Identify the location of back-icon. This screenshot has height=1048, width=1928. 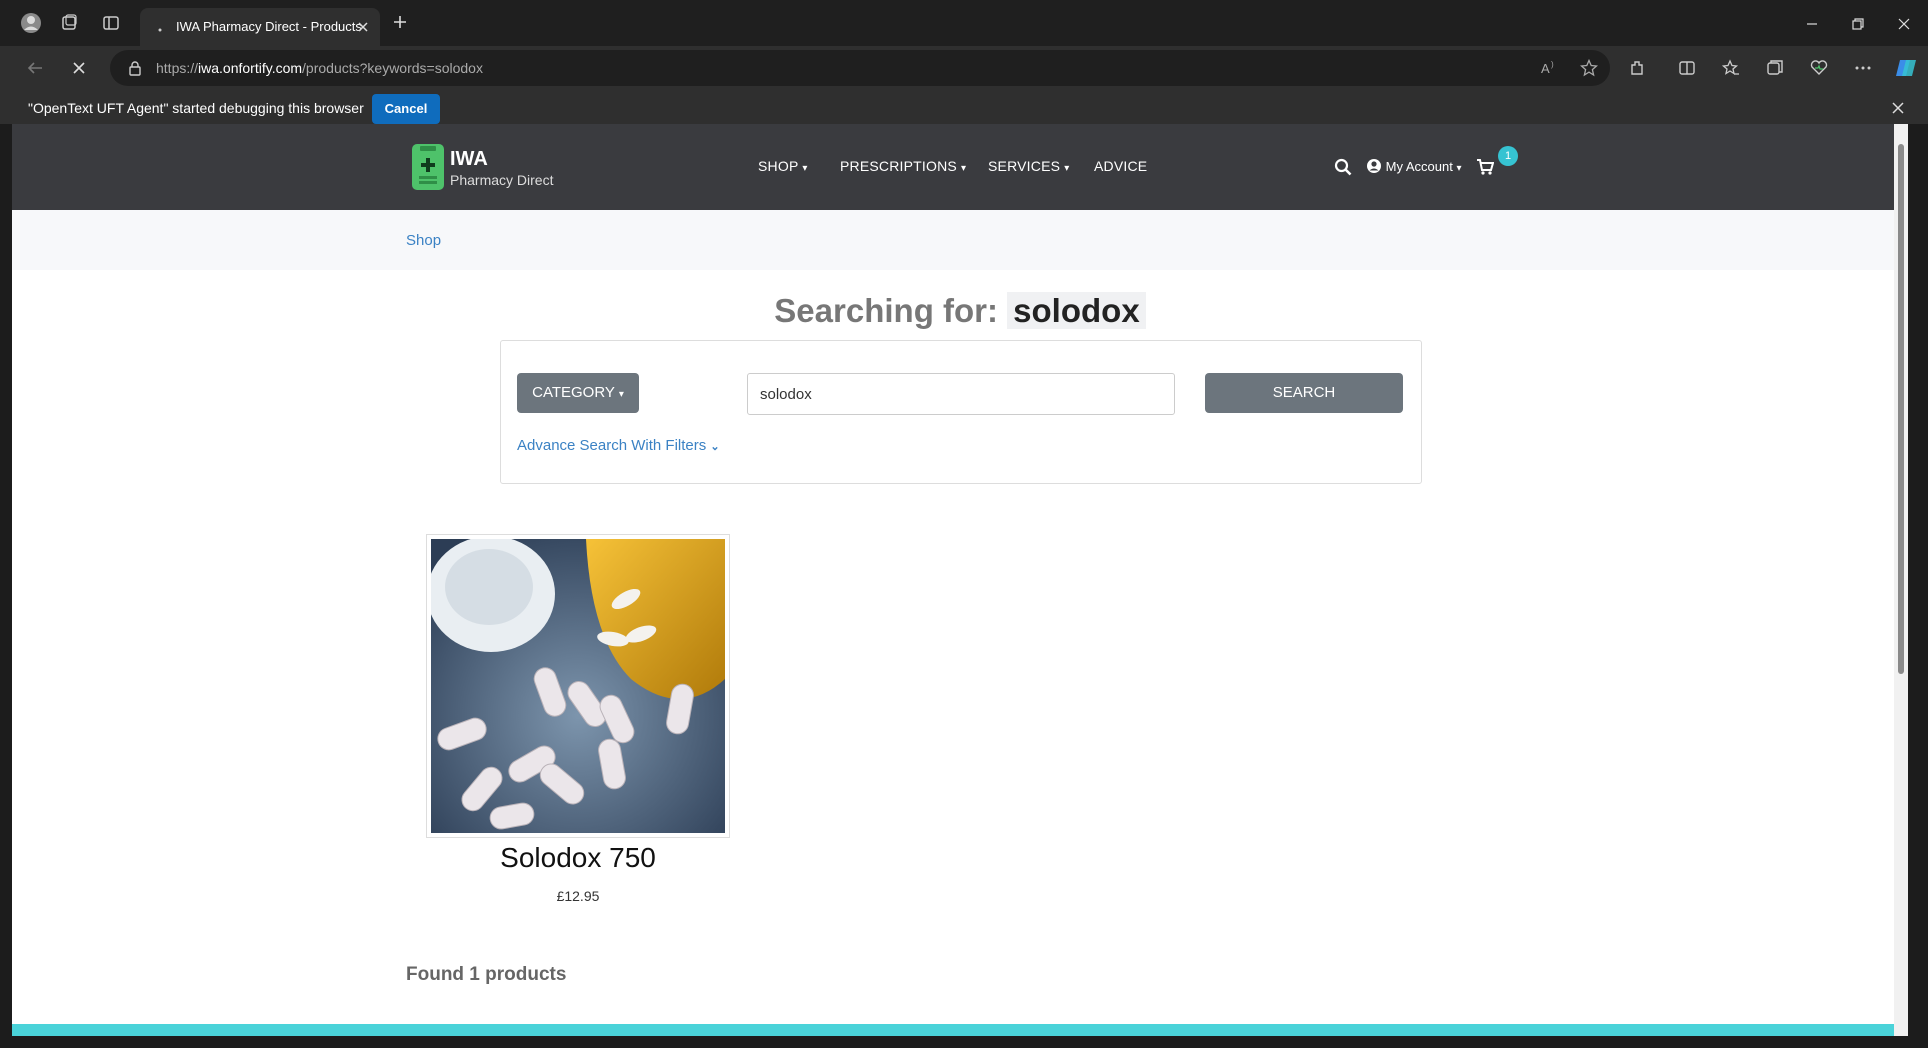
(35, 68).